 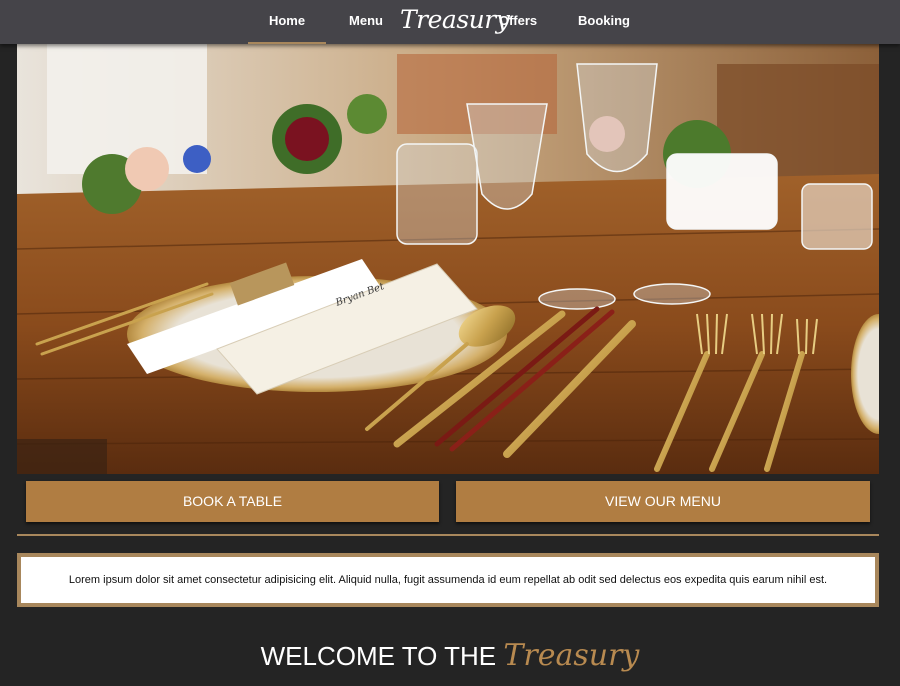 I want to click on view-menu-label: VIEW OUR MENU, so click(x=663, y=501).